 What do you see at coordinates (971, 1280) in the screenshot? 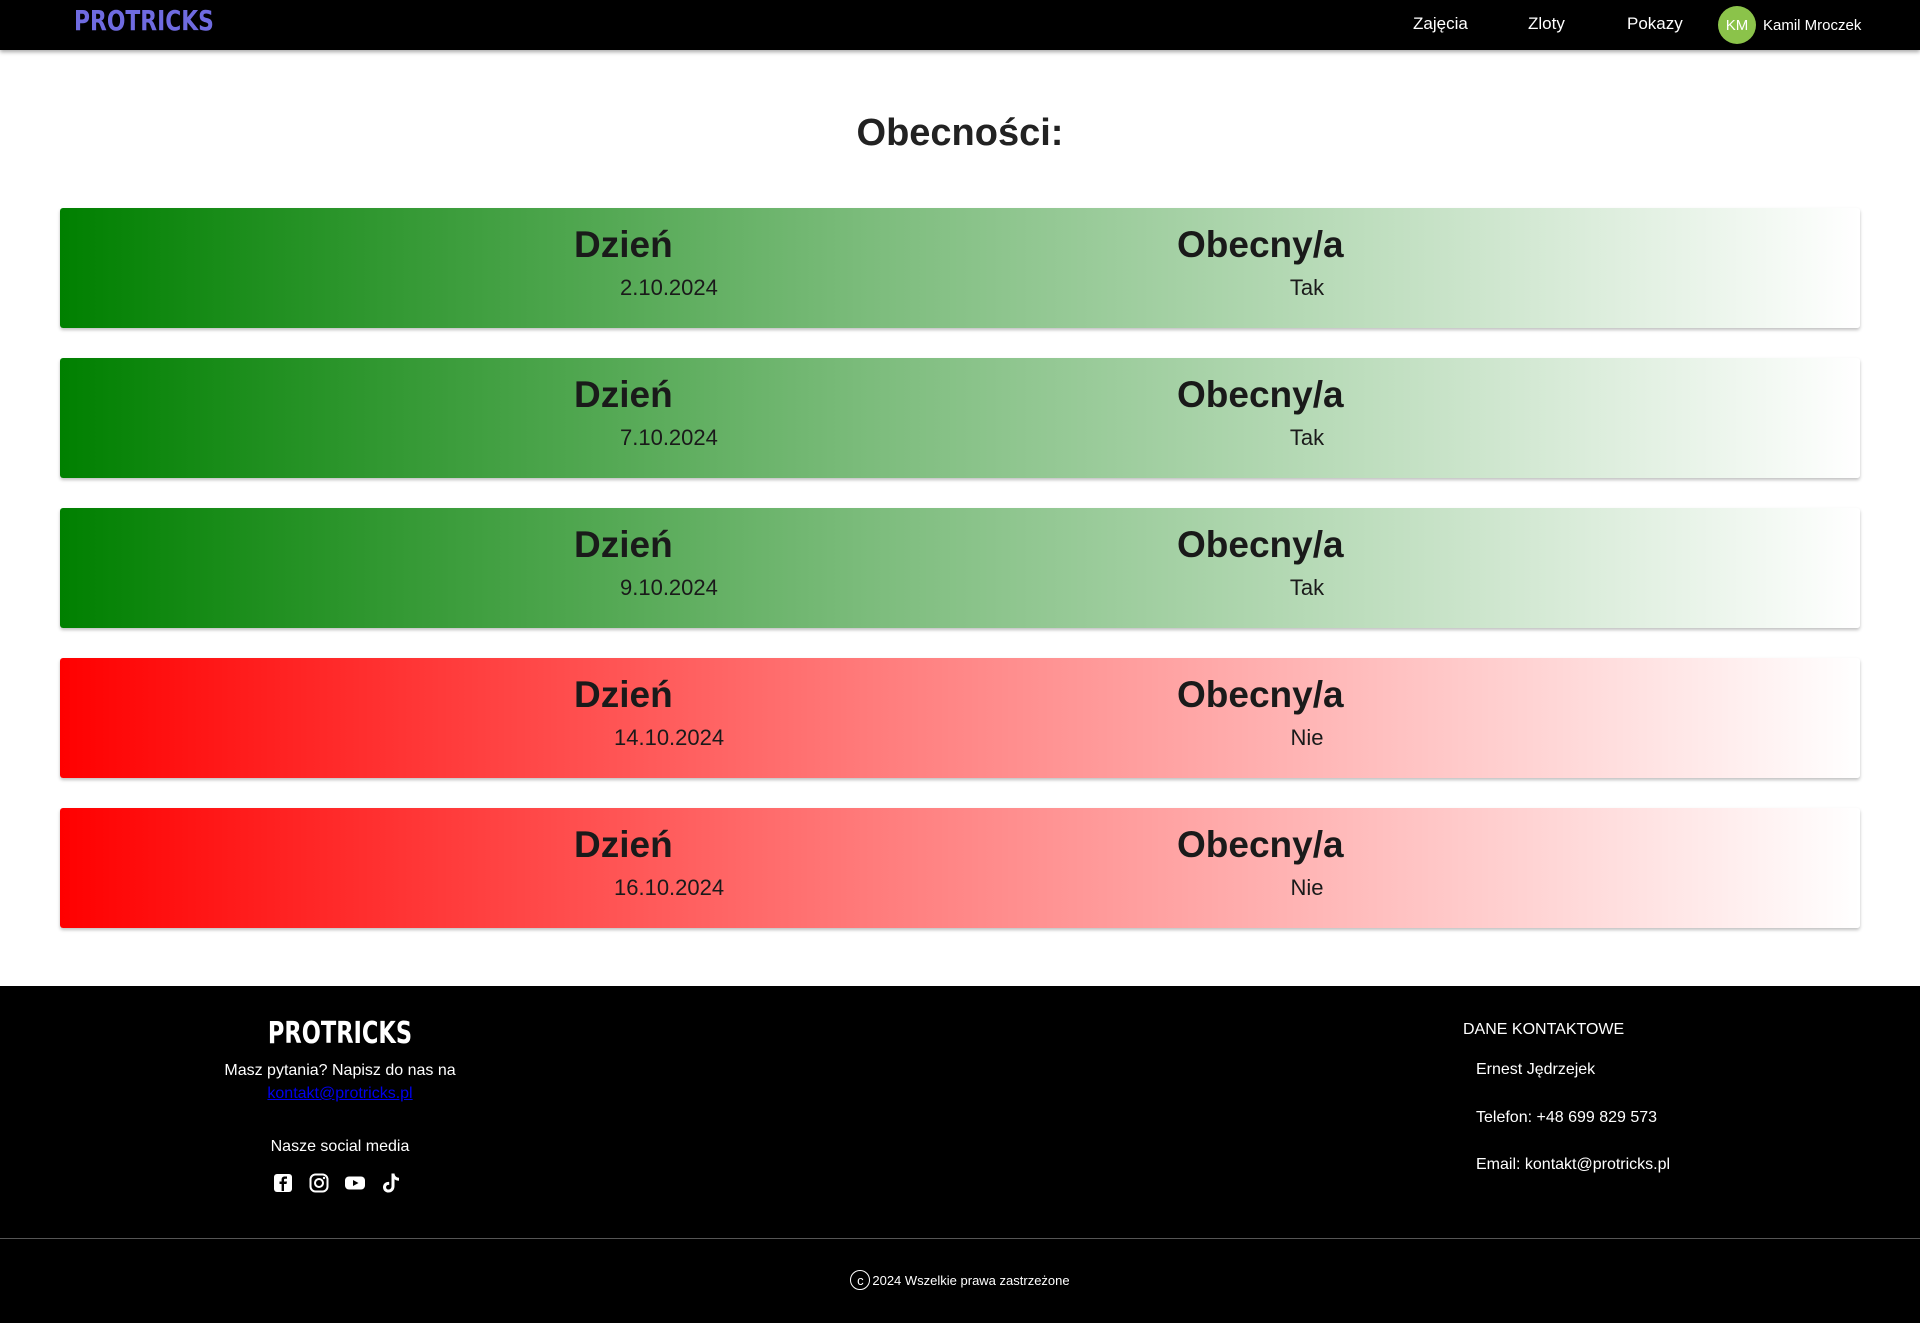
I see `copyright-text: 2024 Wszelkie prawa zastrzeżone` at bounding box center [971, 1280].